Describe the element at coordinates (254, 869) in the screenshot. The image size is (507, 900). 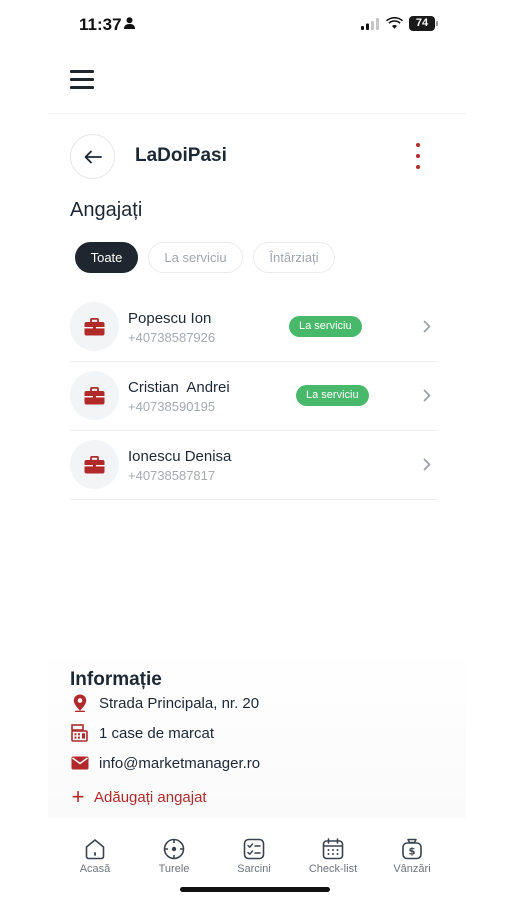
I see `nav-label-tasks: Sarcini` at that location.